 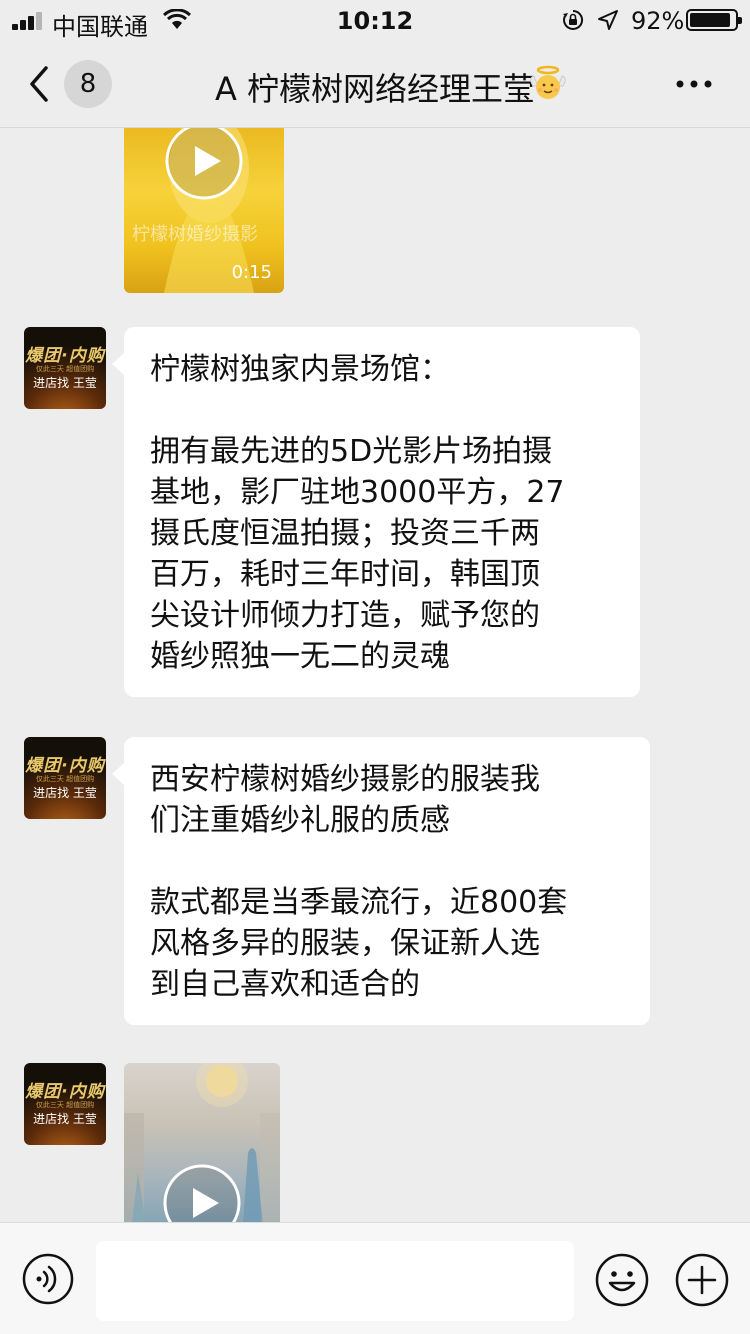 What do you see at coordinates (548, 82) in the screenshot?
I see `baby-angel-emoji` at bounding box center [548, 82].